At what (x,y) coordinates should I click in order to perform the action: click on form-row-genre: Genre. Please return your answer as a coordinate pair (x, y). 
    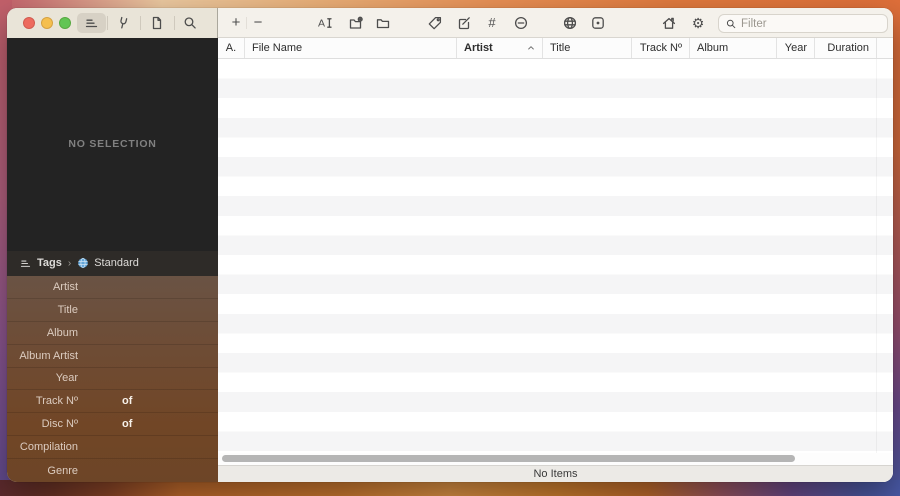
    Looking at the image, I should click on (112, 470).